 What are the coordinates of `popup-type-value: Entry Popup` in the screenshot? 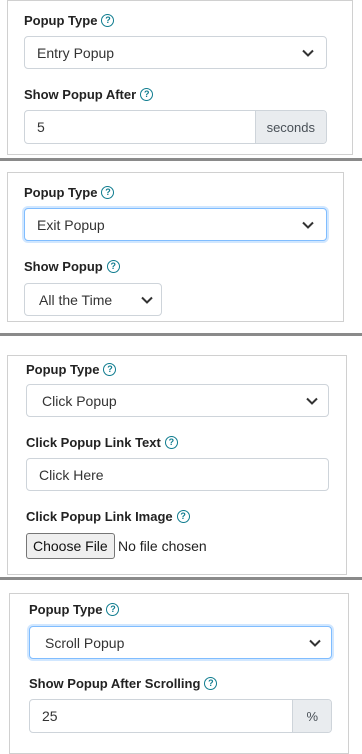 It's located at (76, 52).